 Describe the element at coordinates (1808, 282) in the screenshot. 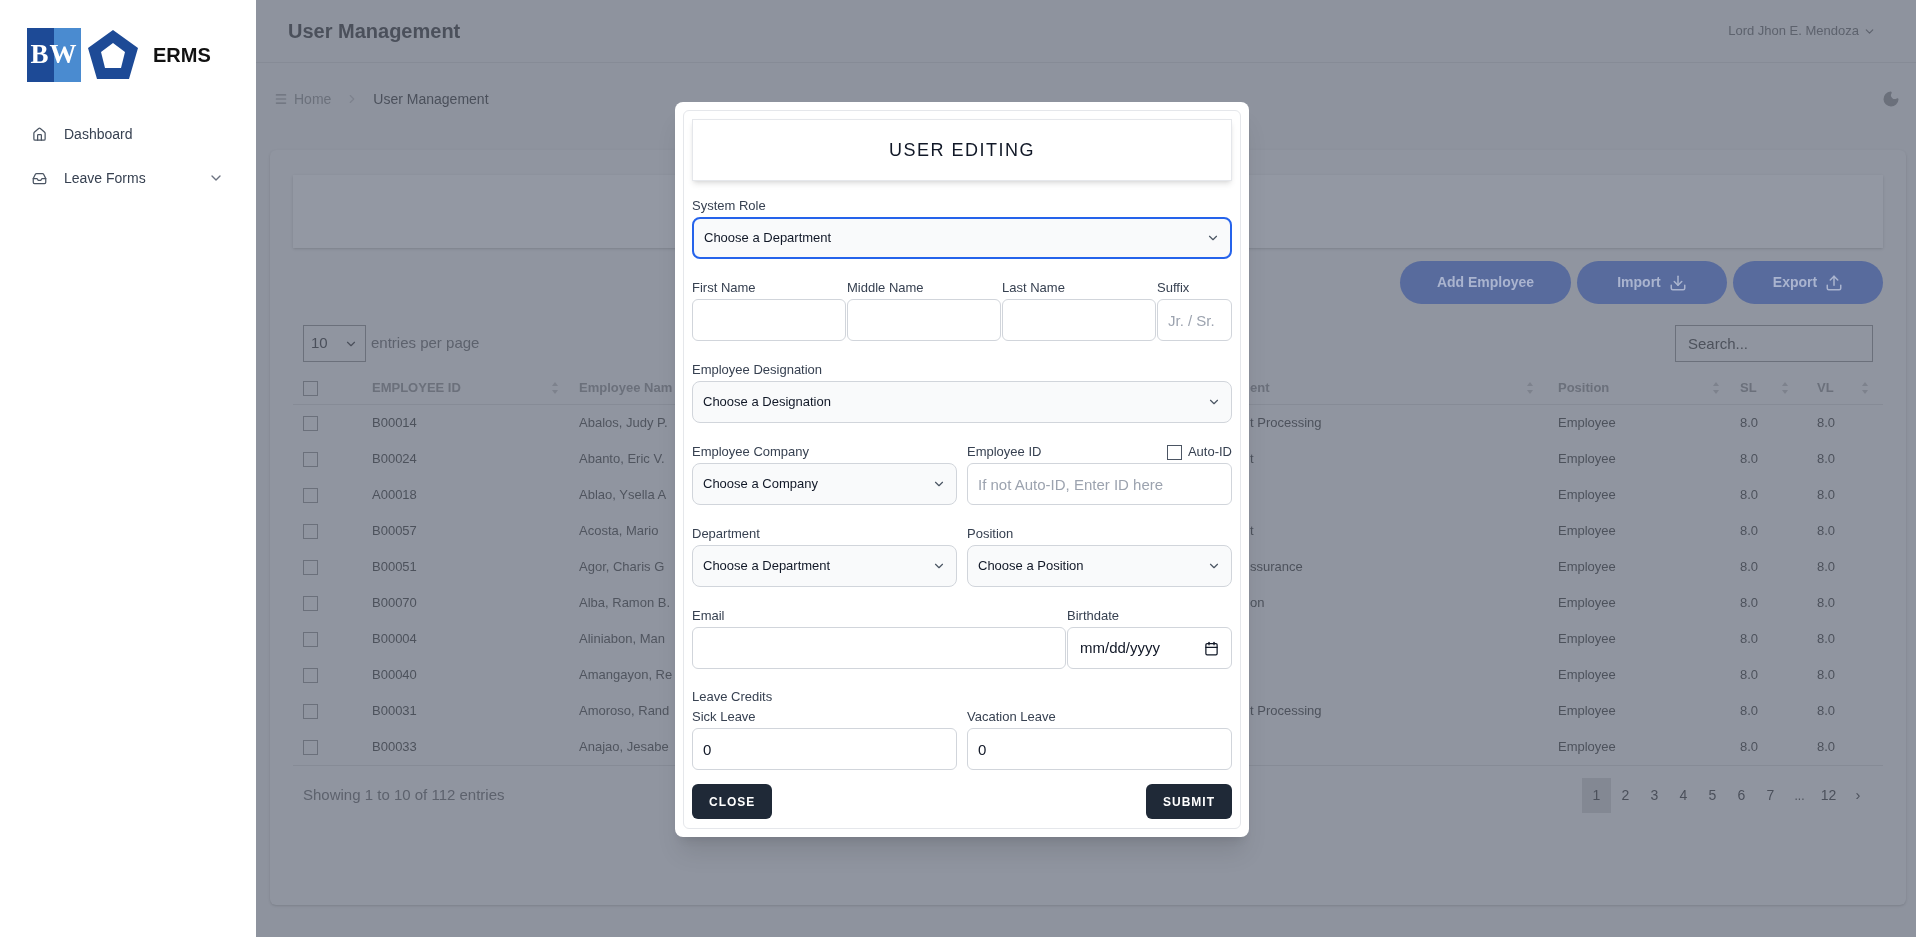

I see `action-button: Export` at that location.